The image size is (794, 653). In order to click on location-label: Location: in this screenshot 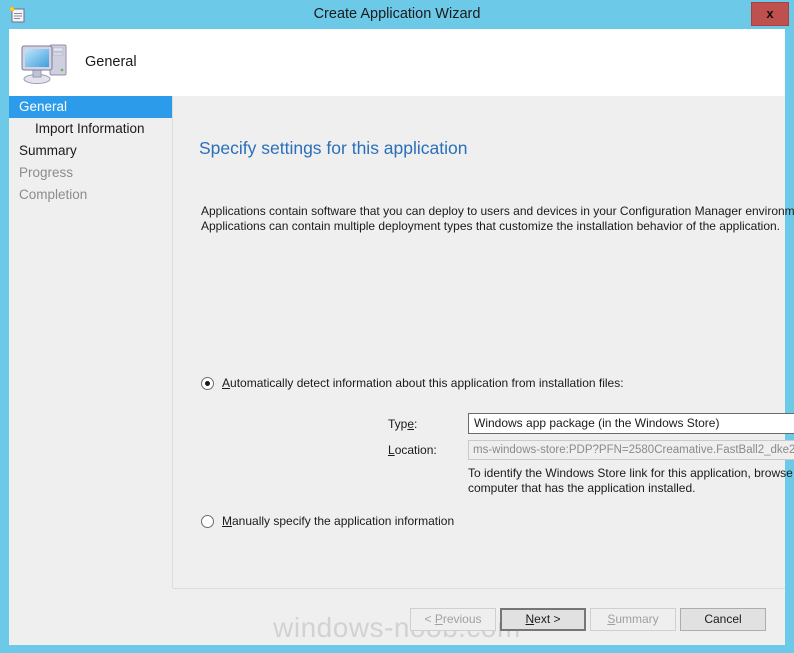, I will do `click(412, 450)`.